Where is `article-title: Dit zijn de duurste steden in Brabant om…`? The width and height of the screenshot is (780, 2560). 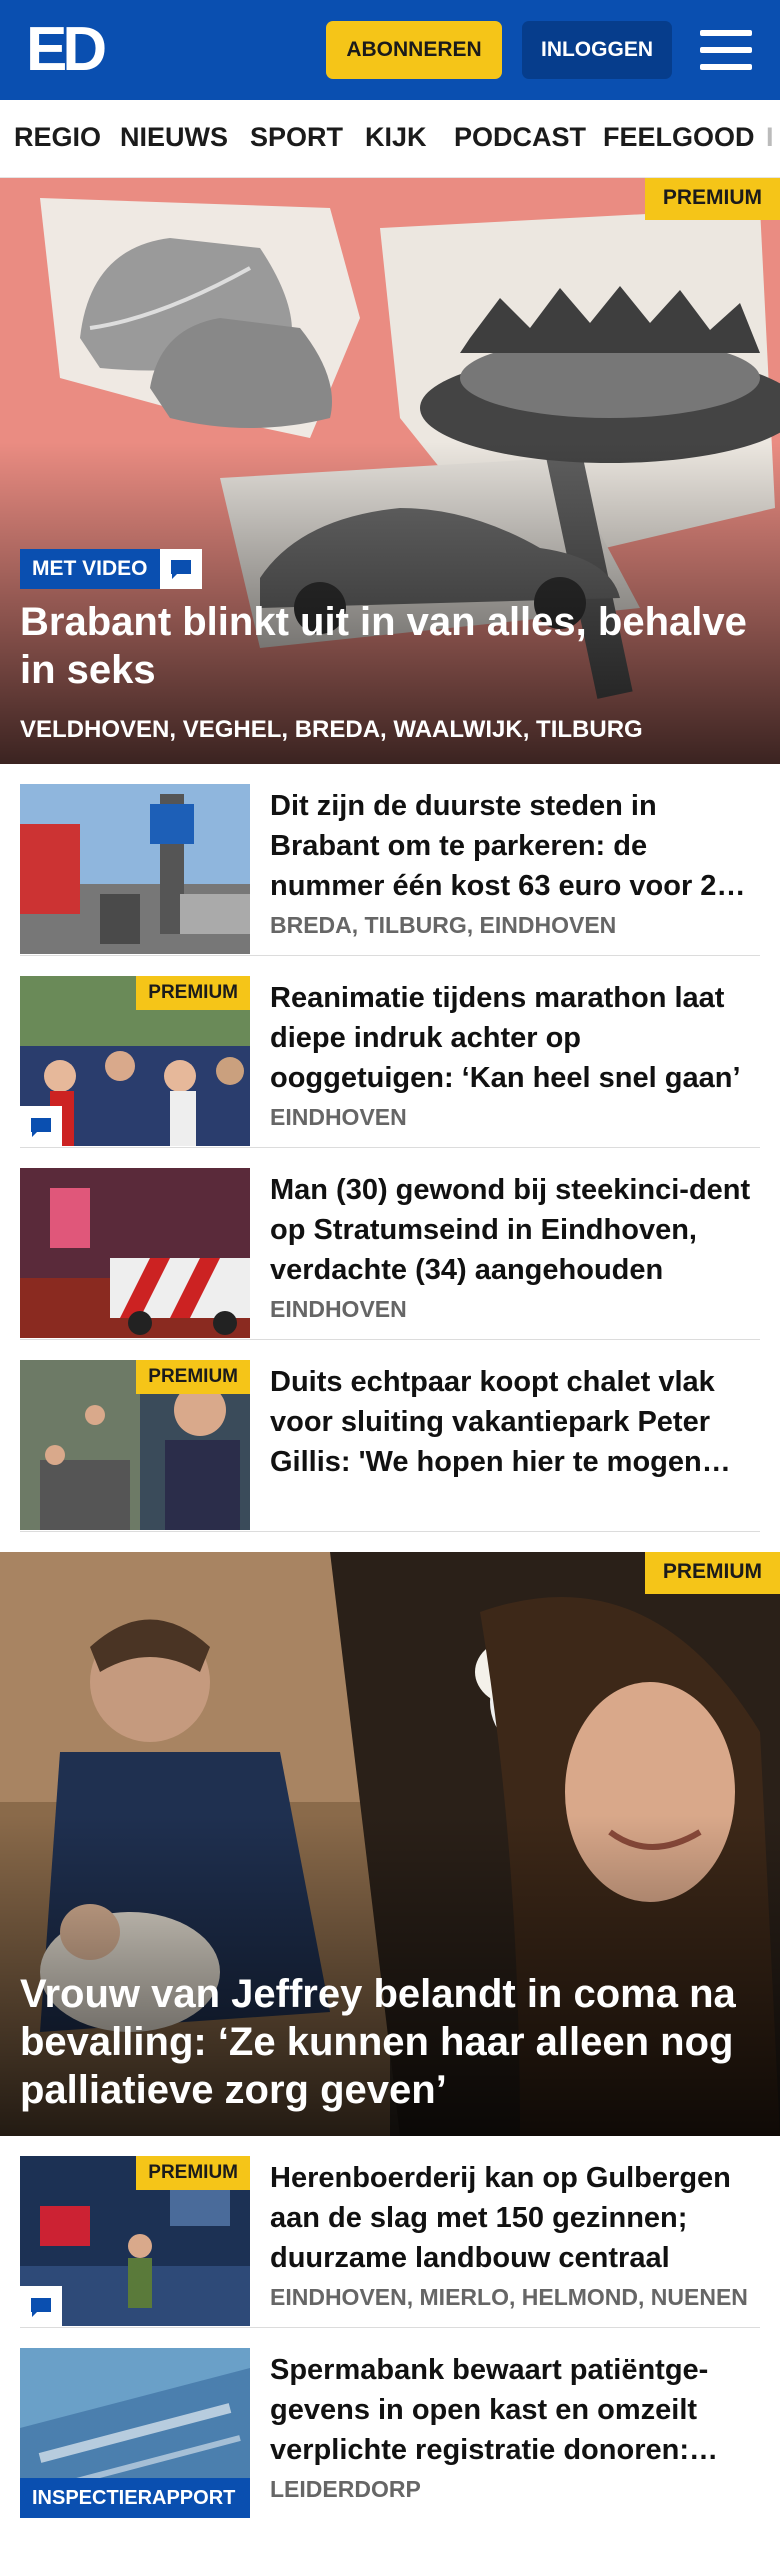
article-title: Dit zijn de duurste steden in Brabant om… is located at coordinates (515, 846).